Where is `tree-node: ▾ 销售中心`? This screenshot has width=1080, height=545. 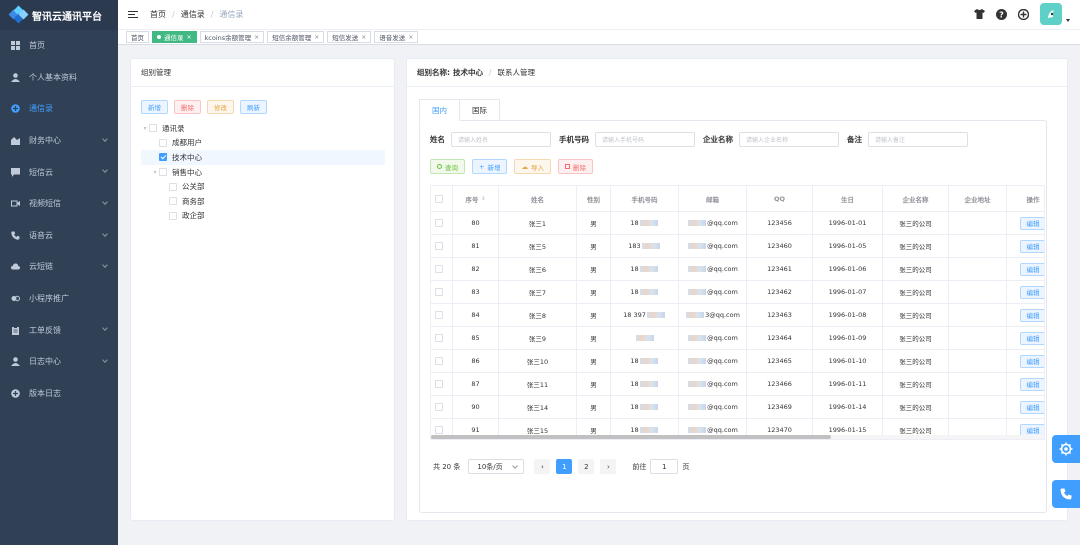
tree-node: ▾ 销售中心 is located at coordinates (263, 172).